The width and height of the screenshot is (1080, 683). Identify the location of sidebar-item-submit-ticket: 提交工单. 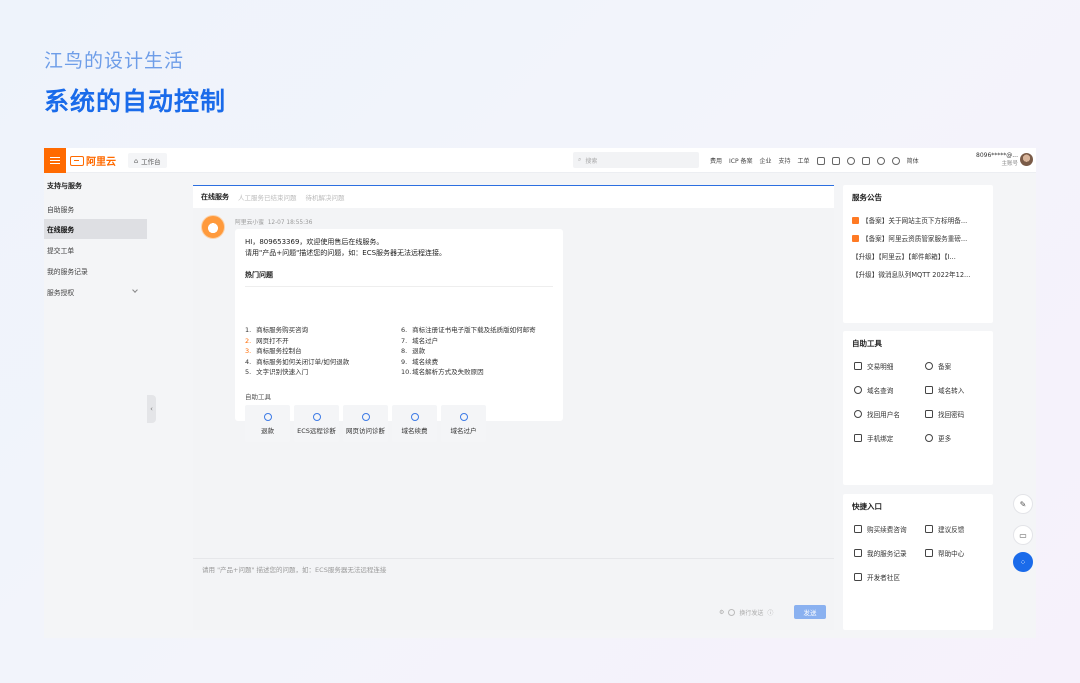
(95, 250).